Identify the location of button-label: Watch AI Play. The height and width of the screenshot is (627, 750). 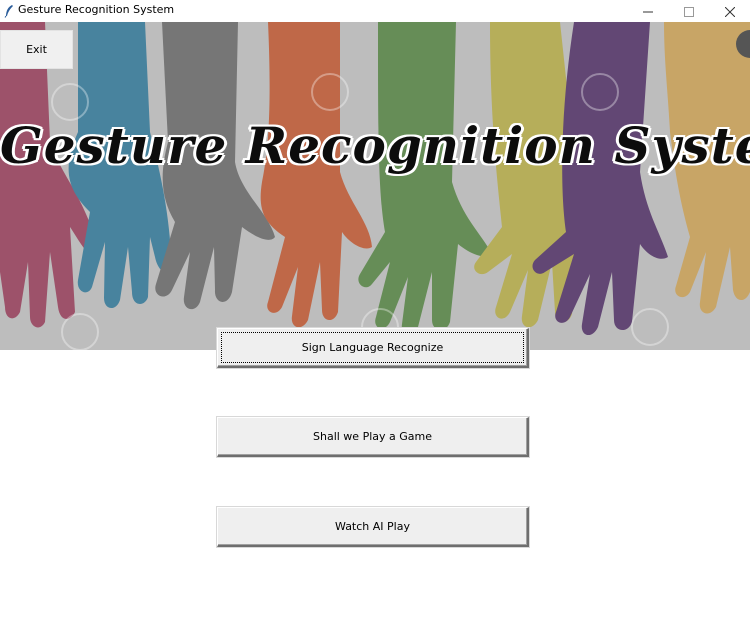
(372, 526).